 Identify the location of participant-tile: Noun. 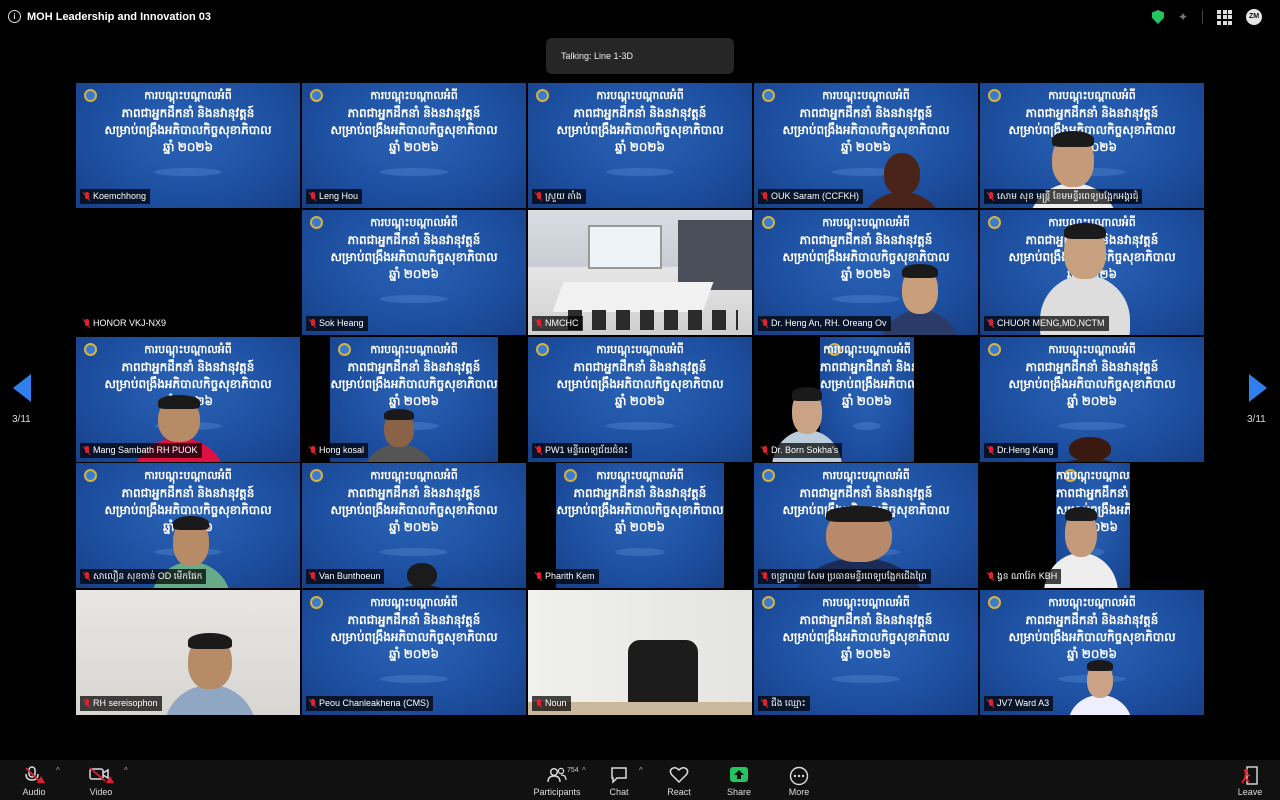
(640, 652).